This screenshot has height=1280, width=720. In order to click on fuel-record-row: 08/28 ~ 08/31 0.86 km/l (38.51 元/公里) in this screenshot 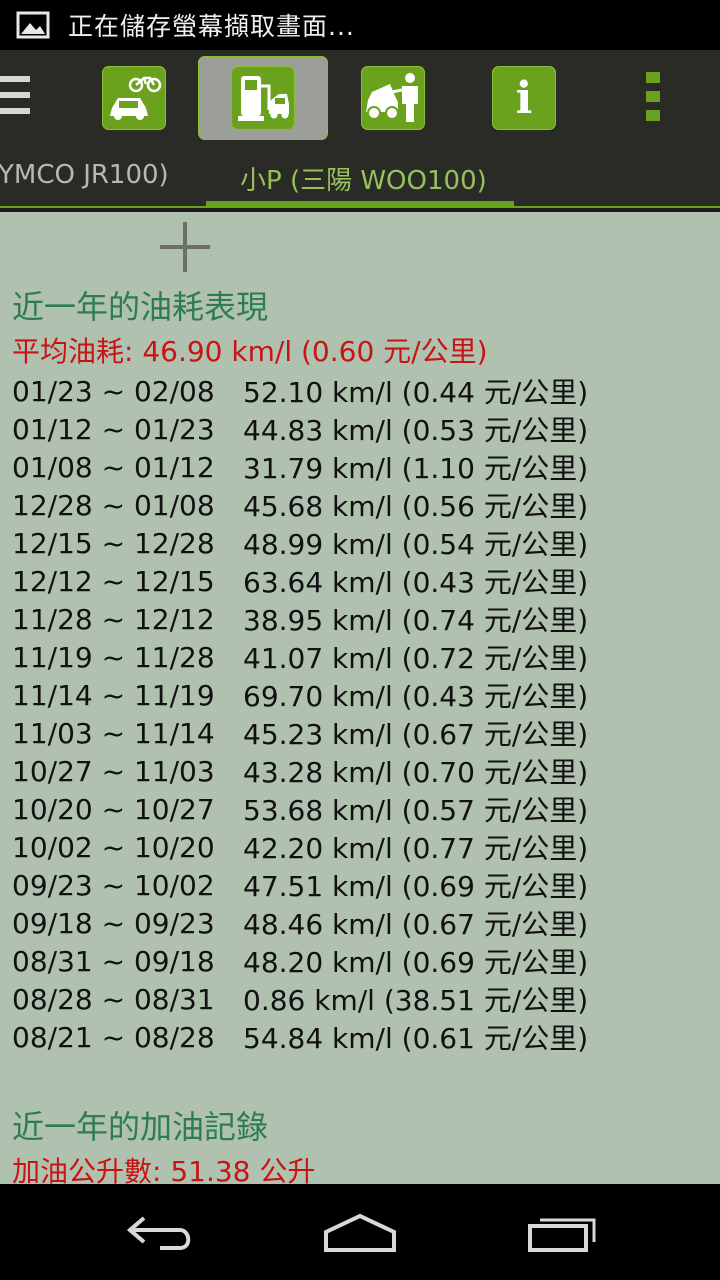, I will do `click(362, 999)`.